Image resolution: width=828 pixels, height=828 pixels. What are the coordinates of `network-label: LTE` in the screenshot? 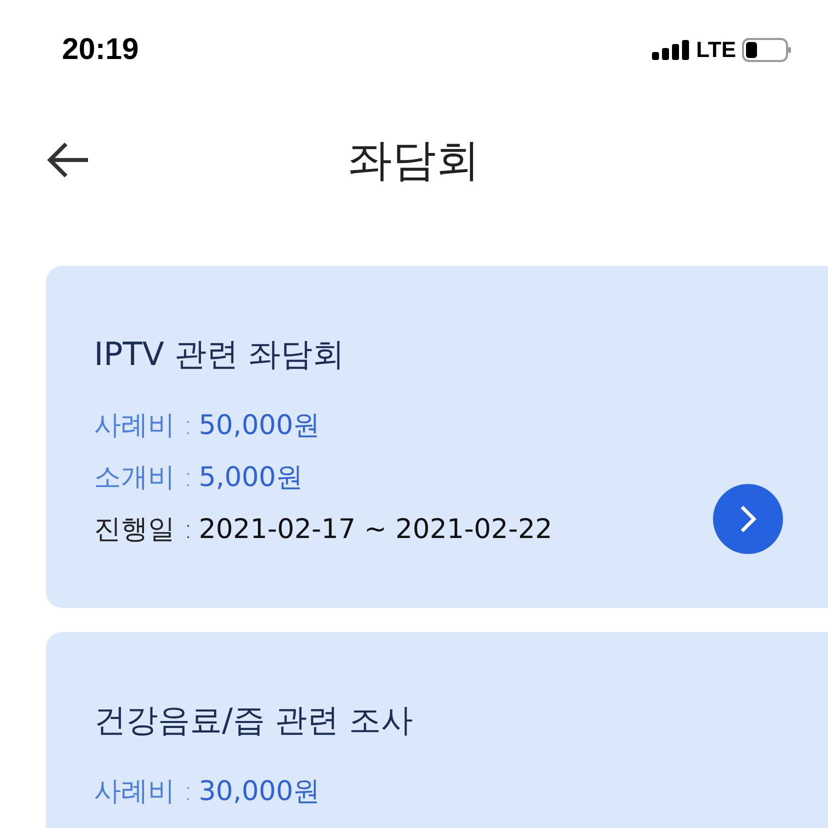 It's located at (716, 50).